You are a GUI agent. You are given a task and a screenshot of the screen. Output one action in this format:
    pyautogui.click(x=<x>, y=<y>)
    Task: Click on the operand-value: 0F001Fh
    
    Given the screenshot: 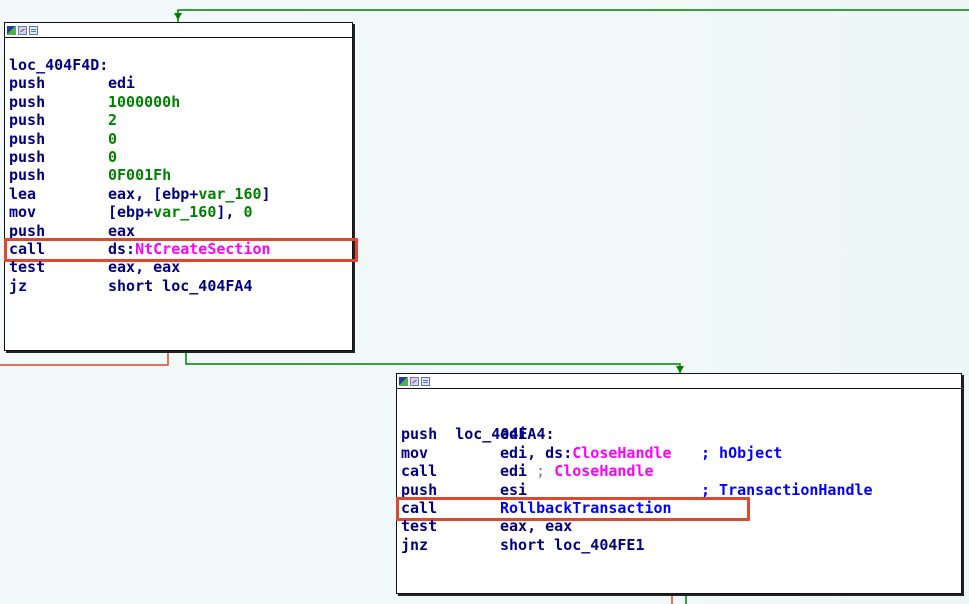 What is the action you would take?
    pyautogui.click(x=140, y=175)
    